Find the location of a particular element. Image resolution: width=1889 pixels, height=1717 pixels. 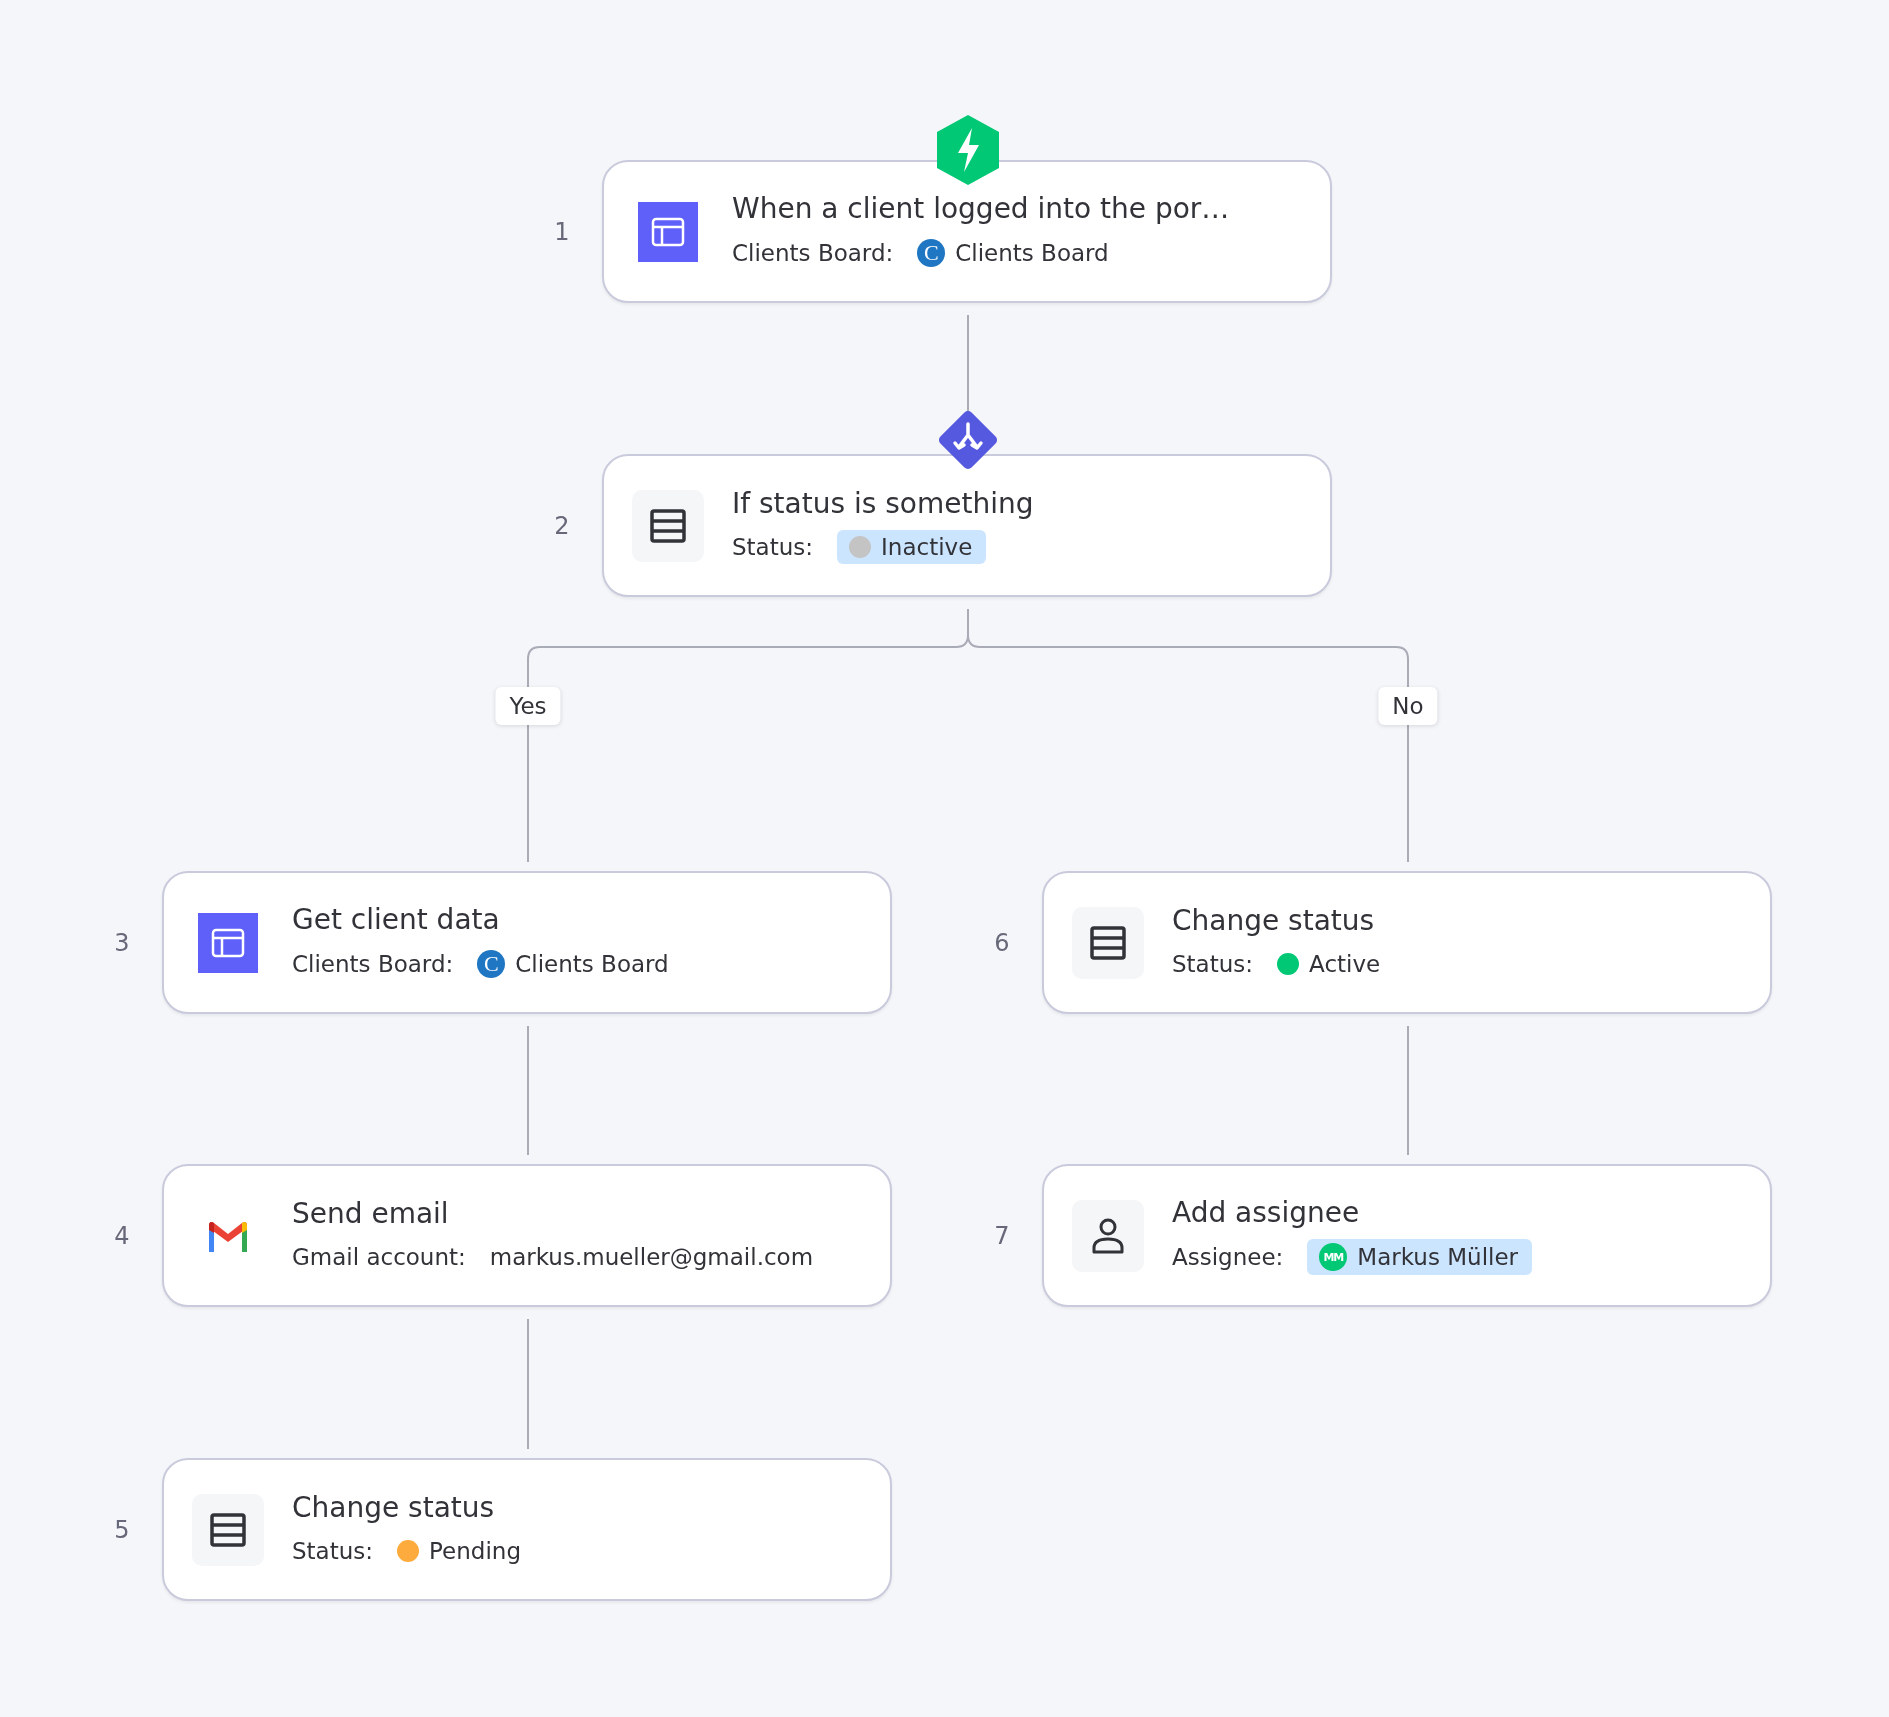

step-card: If status is something Status: Inactive is located at coordinates (967, 525).